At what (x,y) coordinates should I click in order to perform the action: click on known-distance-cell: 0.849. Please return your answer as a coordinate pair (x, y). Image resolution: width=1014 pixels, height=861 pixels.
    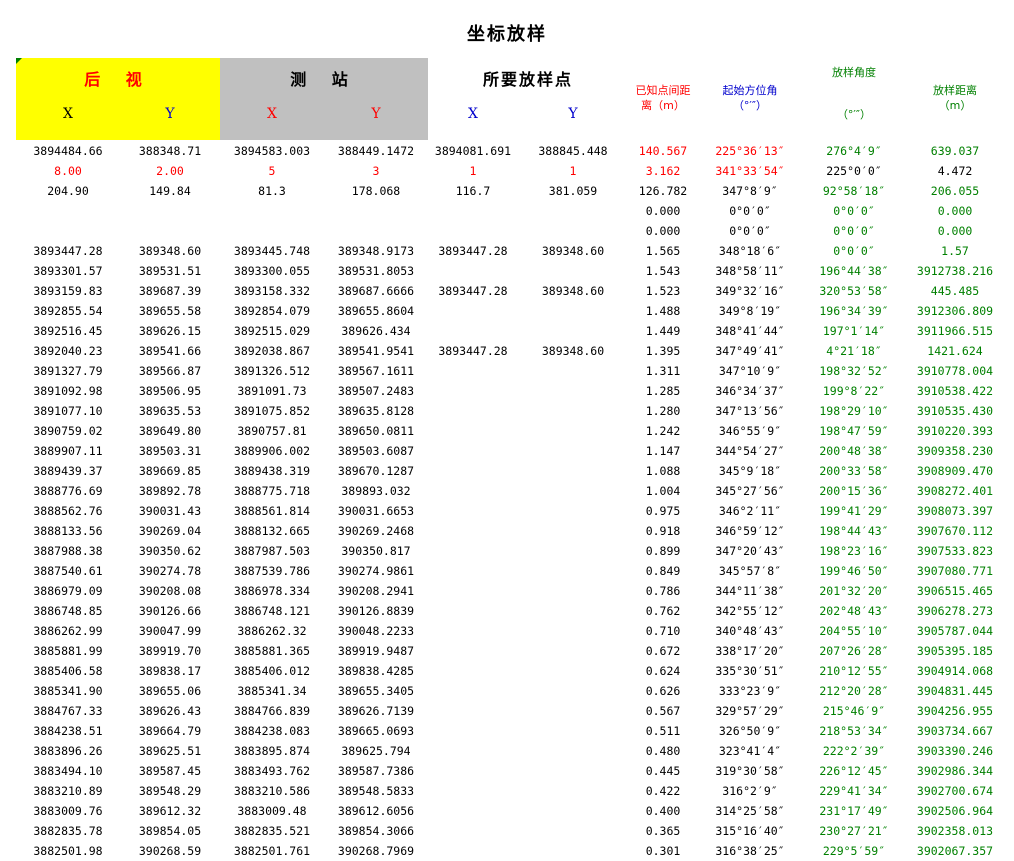
    Looking at the image, I should click on (663, 571).